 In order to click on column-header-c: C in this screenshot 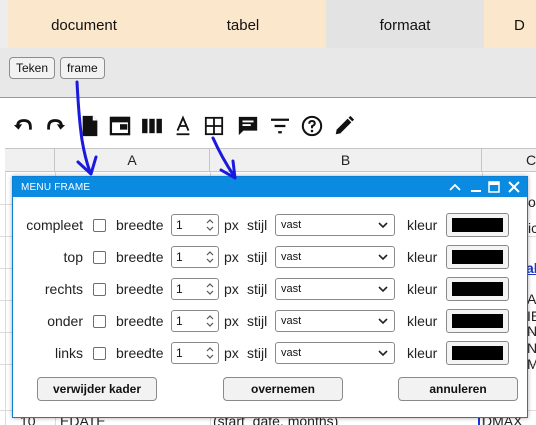, I will do `click(509, 160)`.